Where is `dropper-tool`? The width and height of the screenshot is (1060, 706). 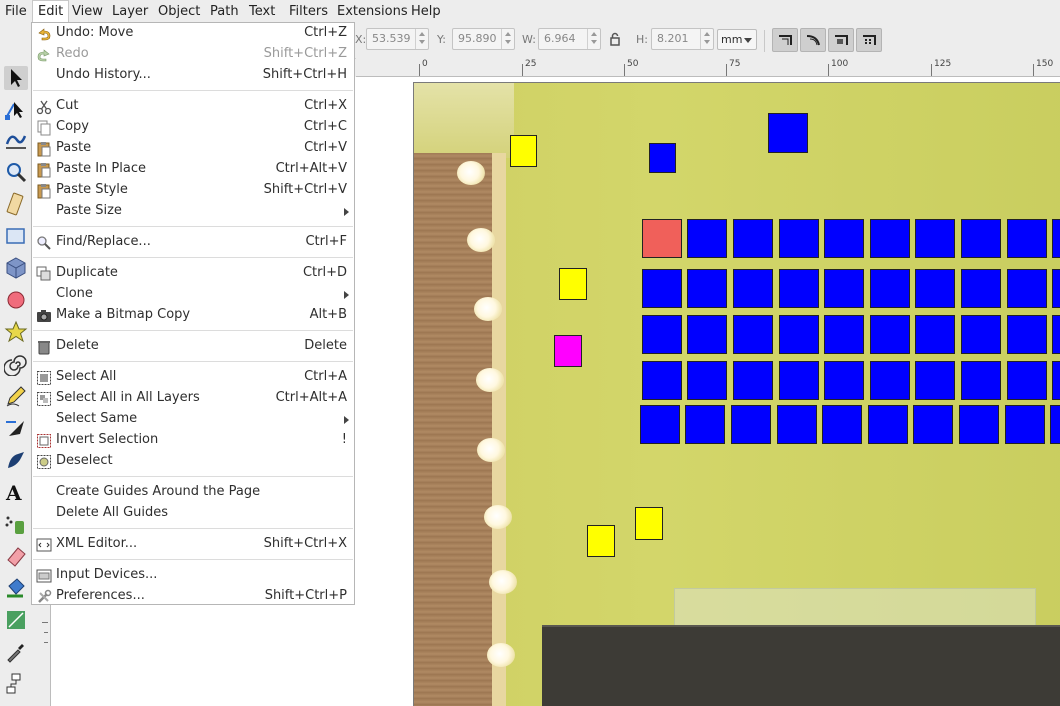 dropper-tool is located at coordinates (16, 652).